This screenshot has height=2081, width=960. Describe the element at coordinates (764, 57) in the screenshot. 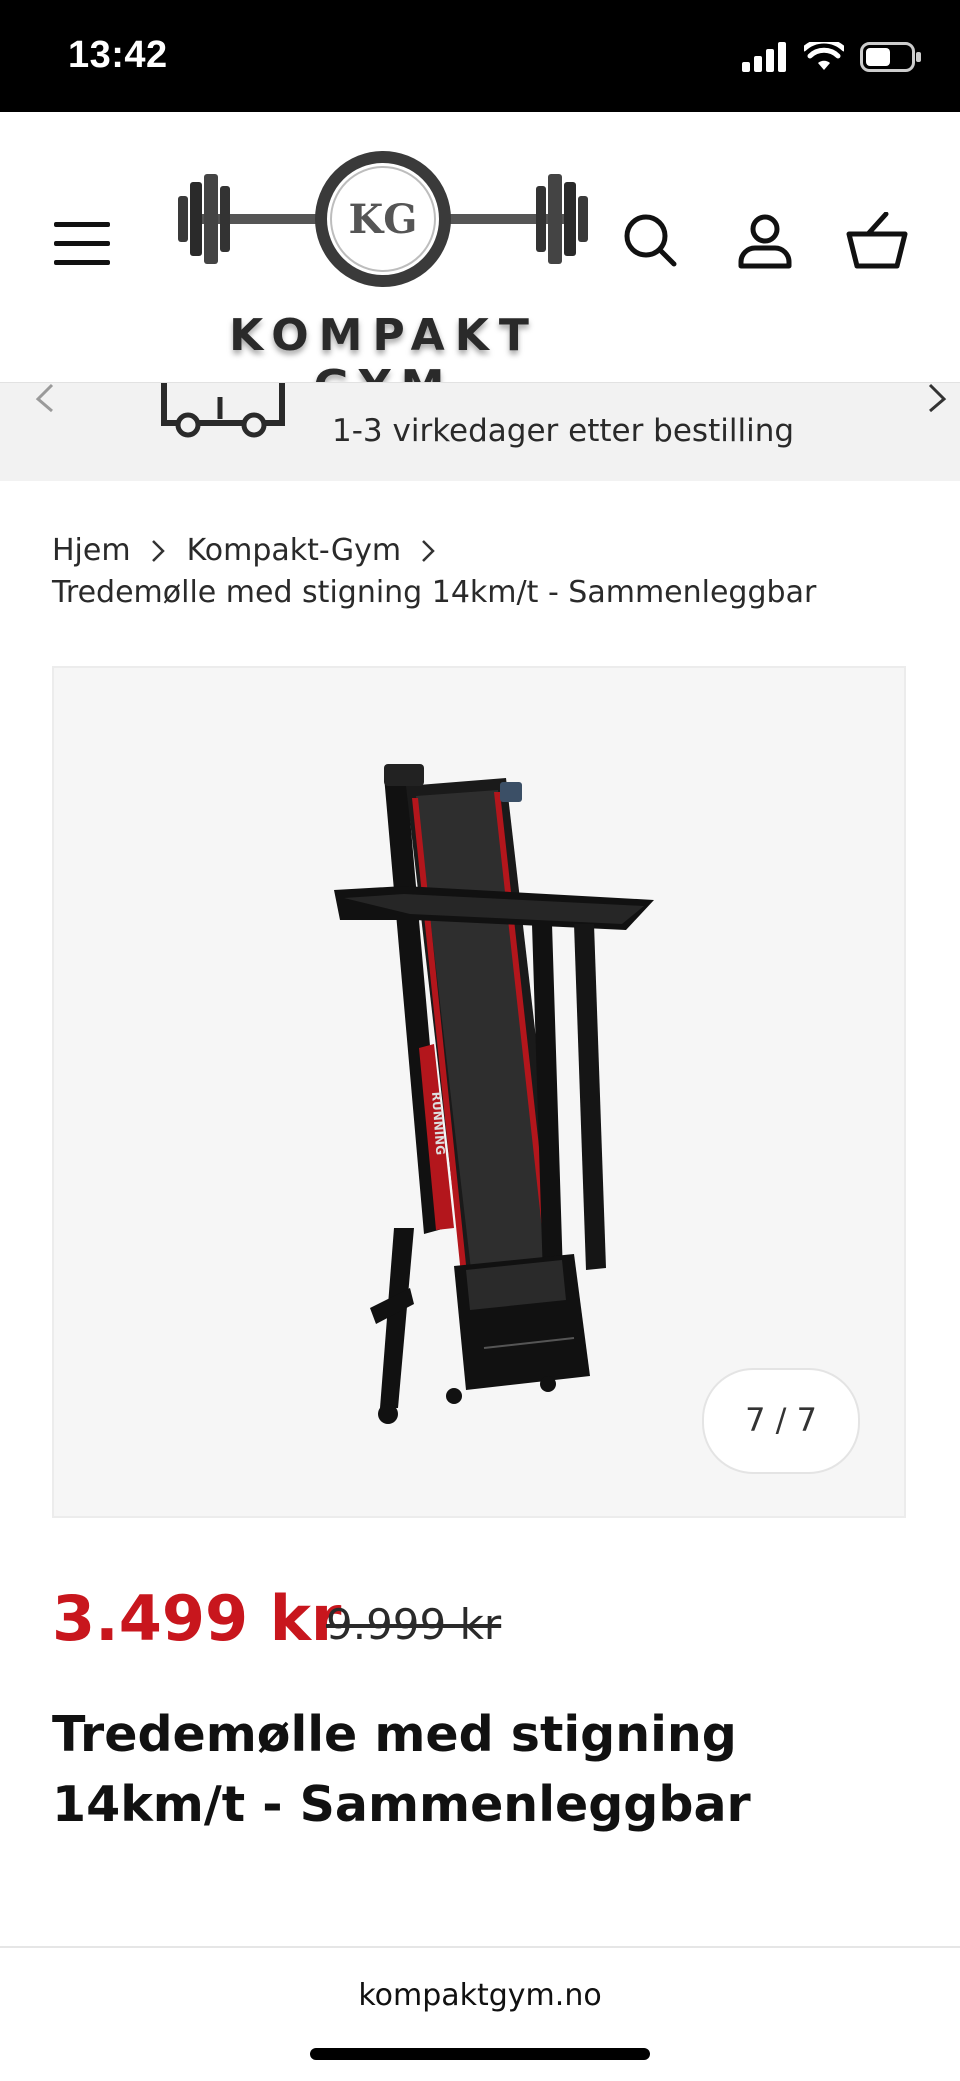

I see `cellular-signal-icon` at that location.